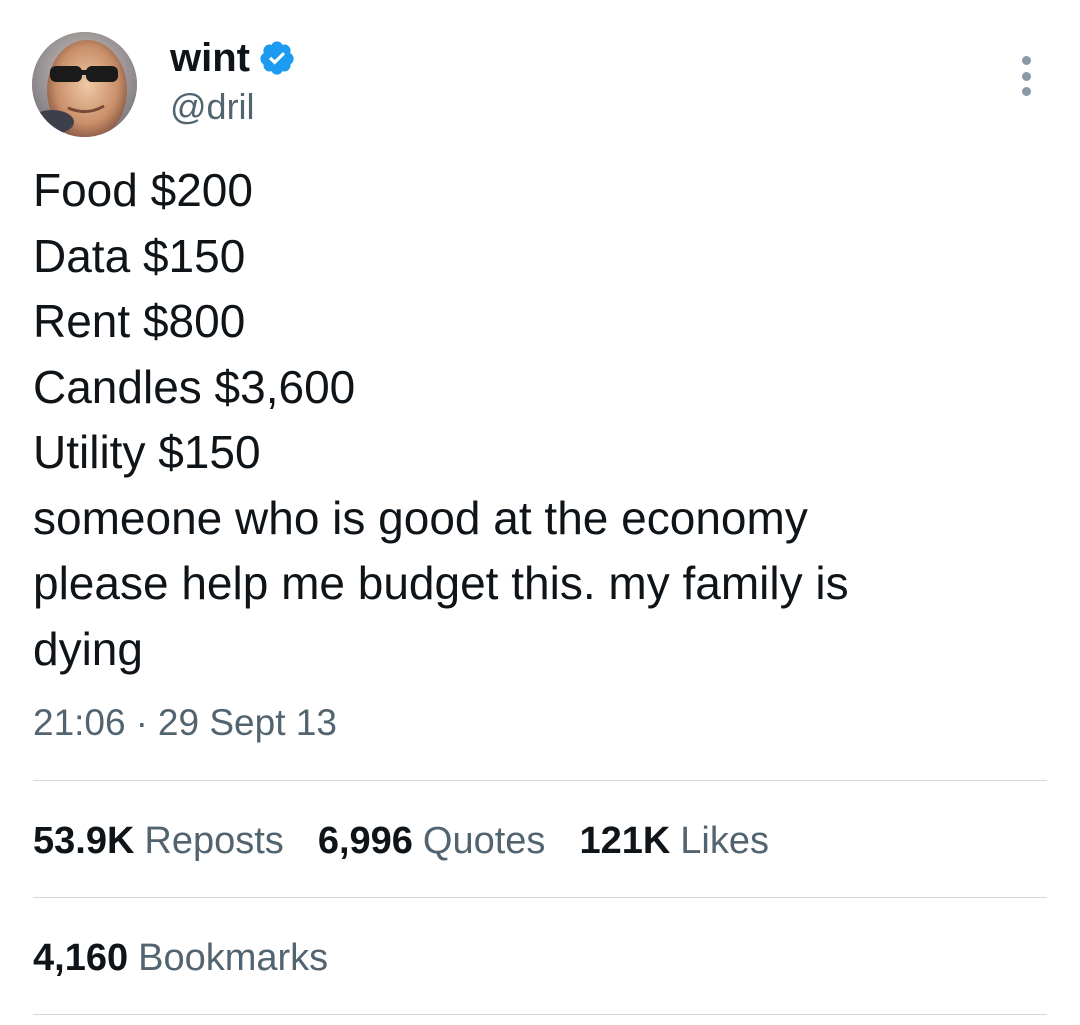 The width and height of the screenshot is (1080, 1025). What do you see at coordinates (210, 58) in the screenshot?
I see `display-name: wint` at bounding box center [210, 58].